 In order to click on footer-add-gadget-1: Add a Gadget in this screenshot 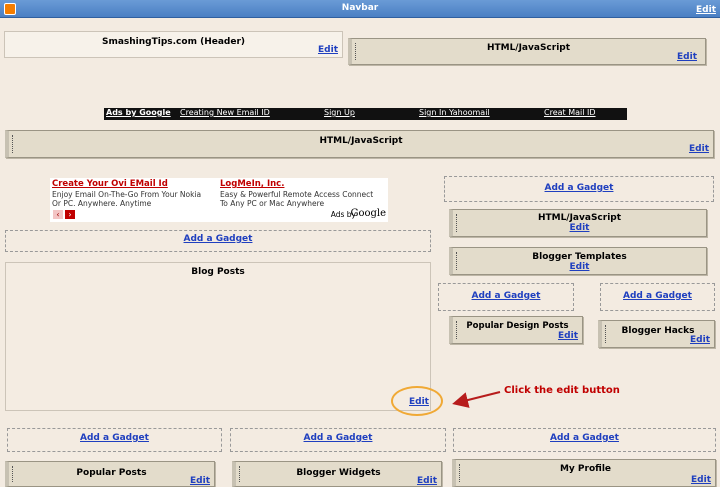, I will do `click(114, 440)`.